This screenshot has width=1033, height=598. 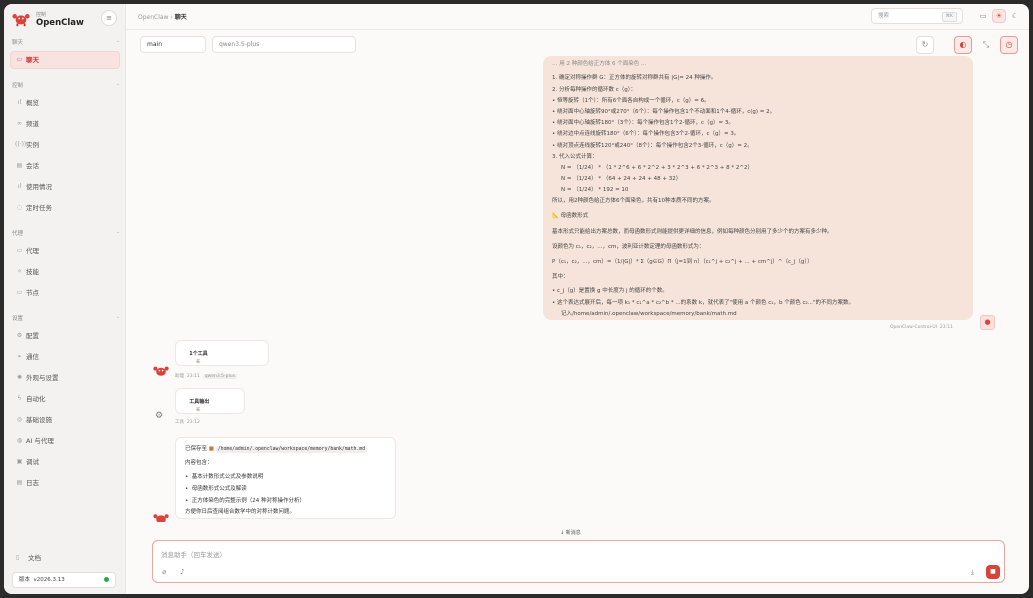 I want to click on model-badge: qwen3.5-plus, so click(x=219, y=376).